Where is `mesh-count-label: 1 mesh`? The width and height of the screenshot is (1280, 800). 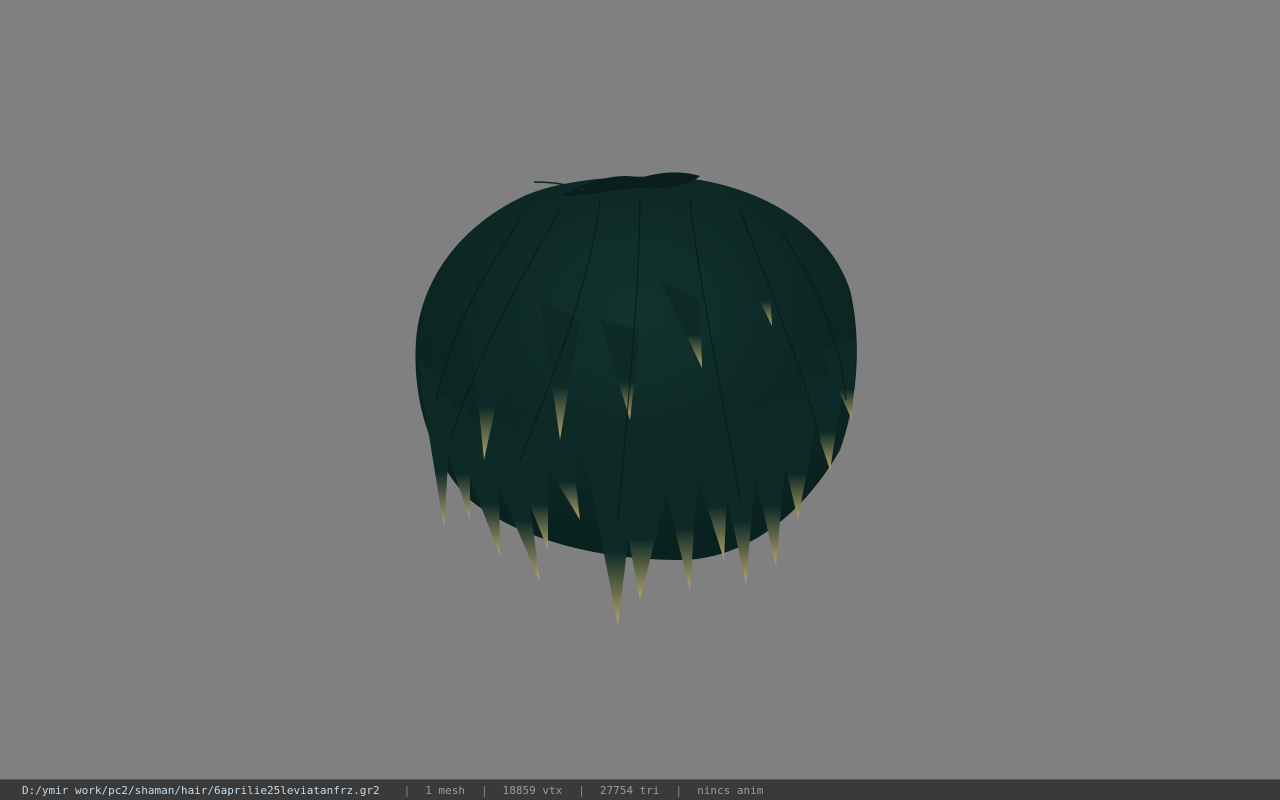 mesh-count-label: 1 mesh is located at coordinates (445, 790).